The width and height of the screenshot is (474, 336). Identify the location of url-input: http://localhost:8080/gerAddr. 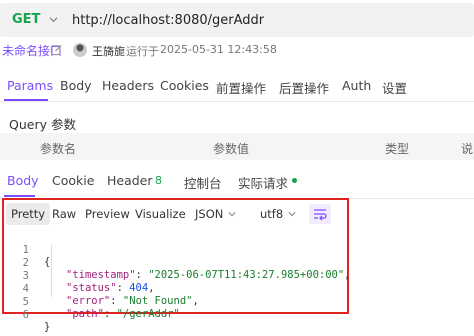
(168, 20).